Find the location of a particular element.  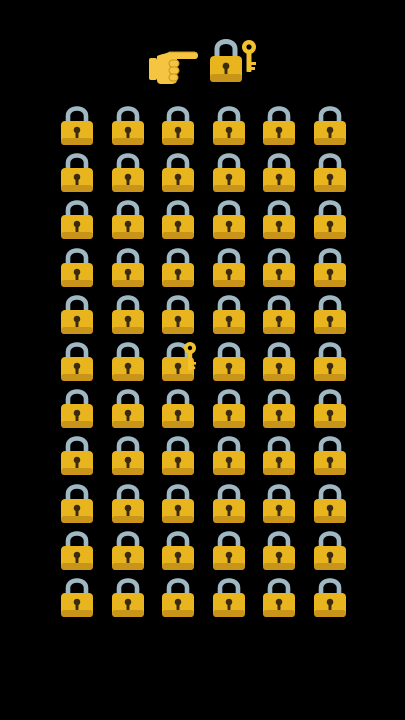

locked-with-key-icon is located at coordinates (178, 362).